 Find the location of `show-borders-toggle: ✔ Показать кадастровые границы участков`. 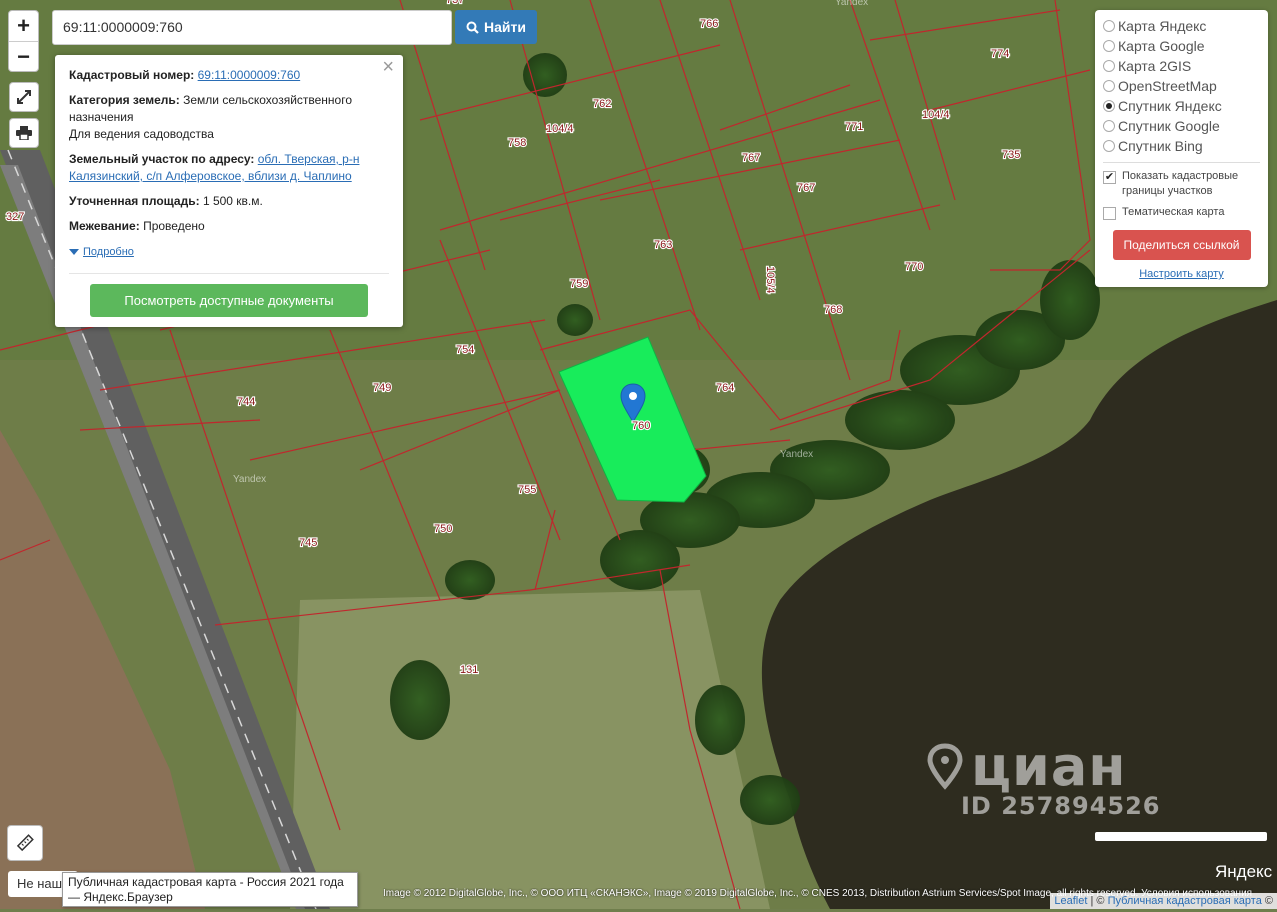

show-borders-toggle: ✔ Показать кадастровые границы участков is located at coordinates (1181, 184).